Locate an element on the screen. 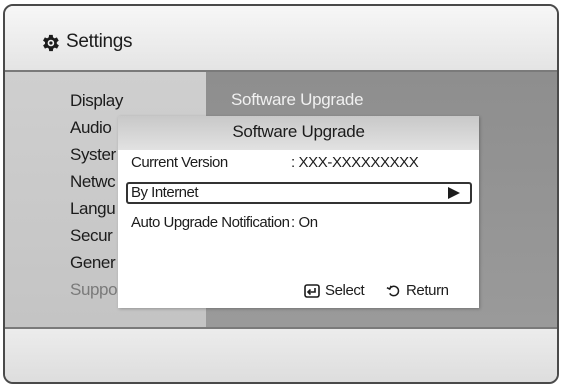 The width and height of the screenshot is (564, 388). current-version-value: : XXX-XXXXXXXXX is located at coordinates (355, 162).